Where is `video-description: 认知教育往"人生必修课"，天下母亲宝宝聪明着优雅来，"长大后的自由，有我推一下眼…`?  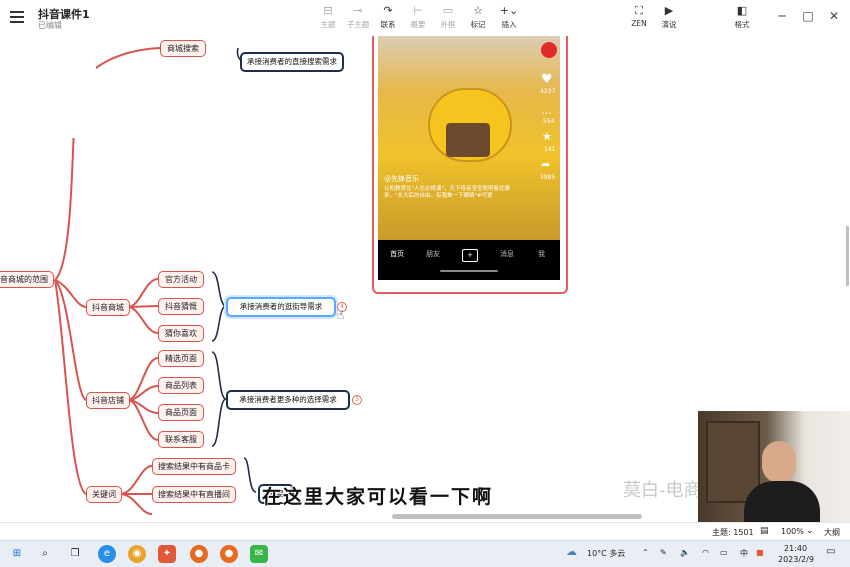
video-description: 认知教育往"人生必修课"，天下母亲宝宝聪明着优雅来，"长大后的自由，有我推一下眼… is located at coordinates (447, 192).